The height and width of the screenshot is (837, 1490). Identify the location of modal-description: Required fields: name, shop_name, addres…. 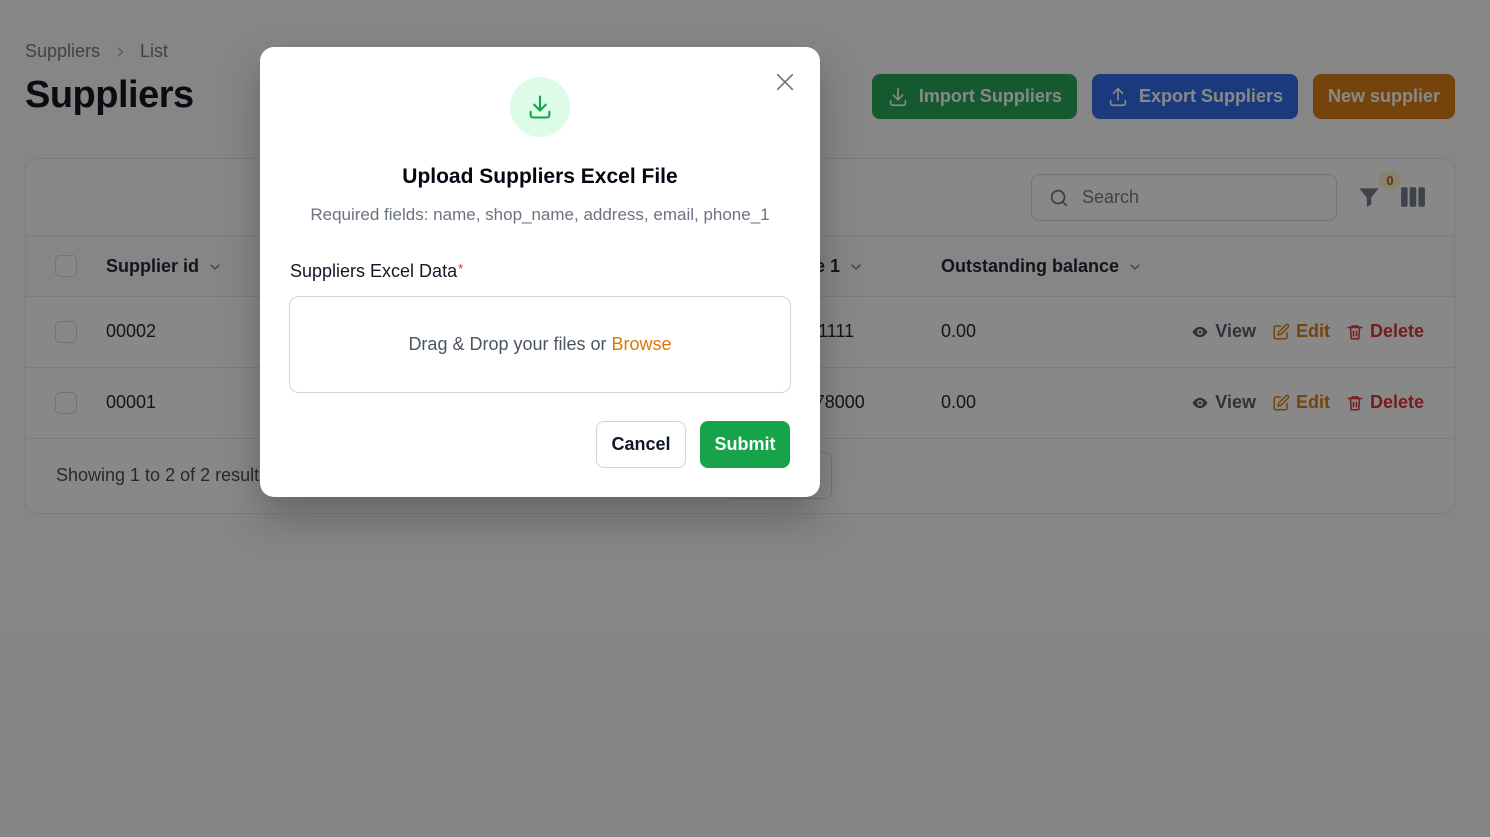
(540, 214).